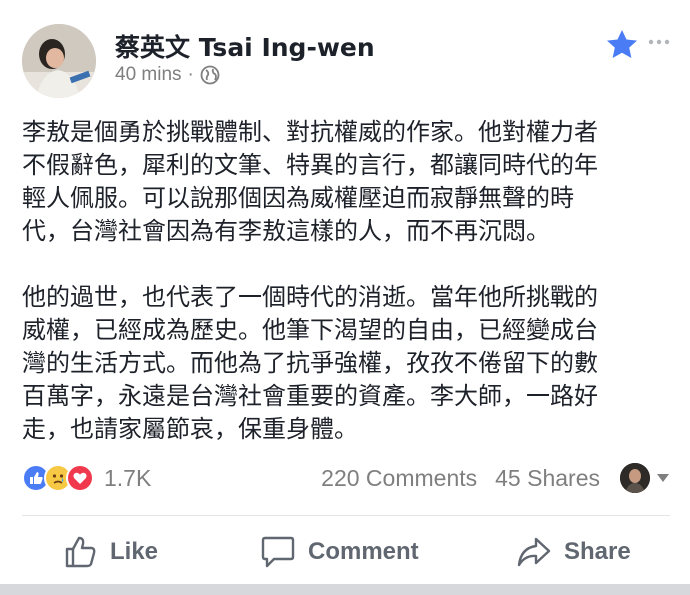  What do you see at coordinates (59, 61) in the screenshot?
I see `author-avatar` at bounding box center [59, 61].